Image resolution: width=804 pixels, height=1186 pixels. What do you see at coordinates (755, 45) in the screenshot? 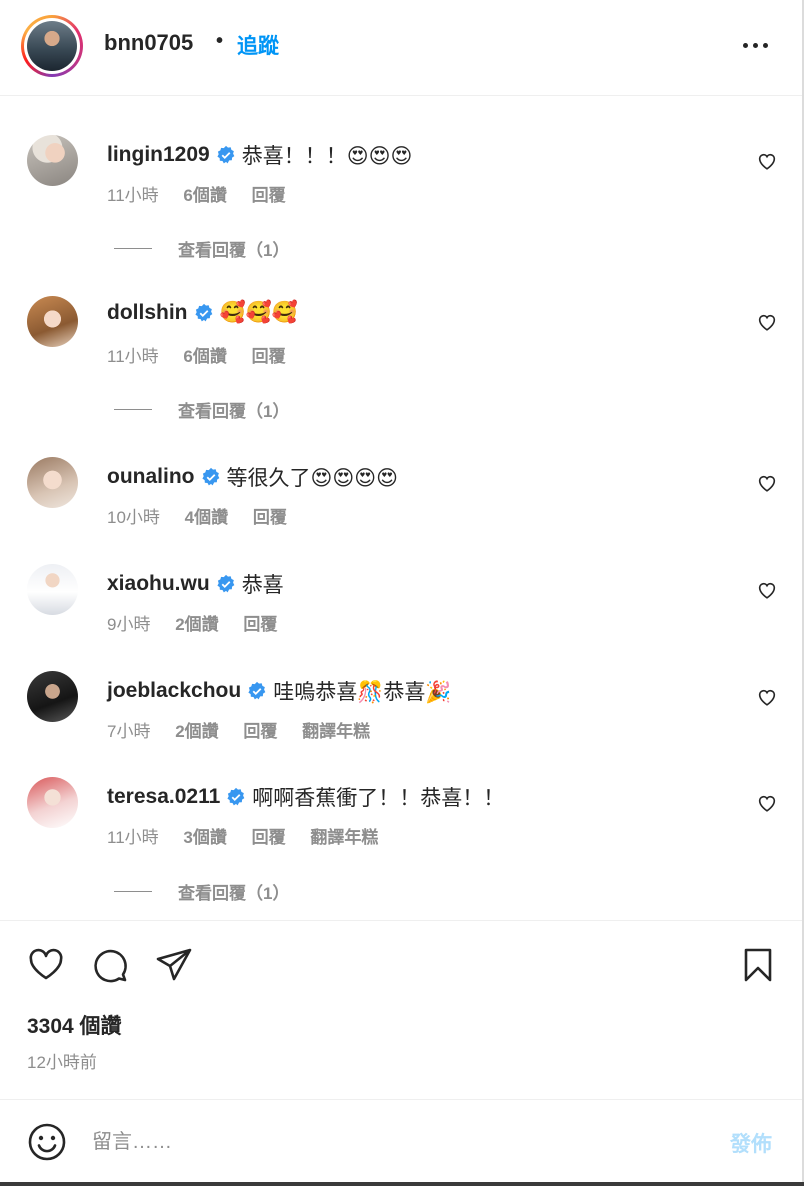
I see `more-options-icon` at bounding box center [755, 45].